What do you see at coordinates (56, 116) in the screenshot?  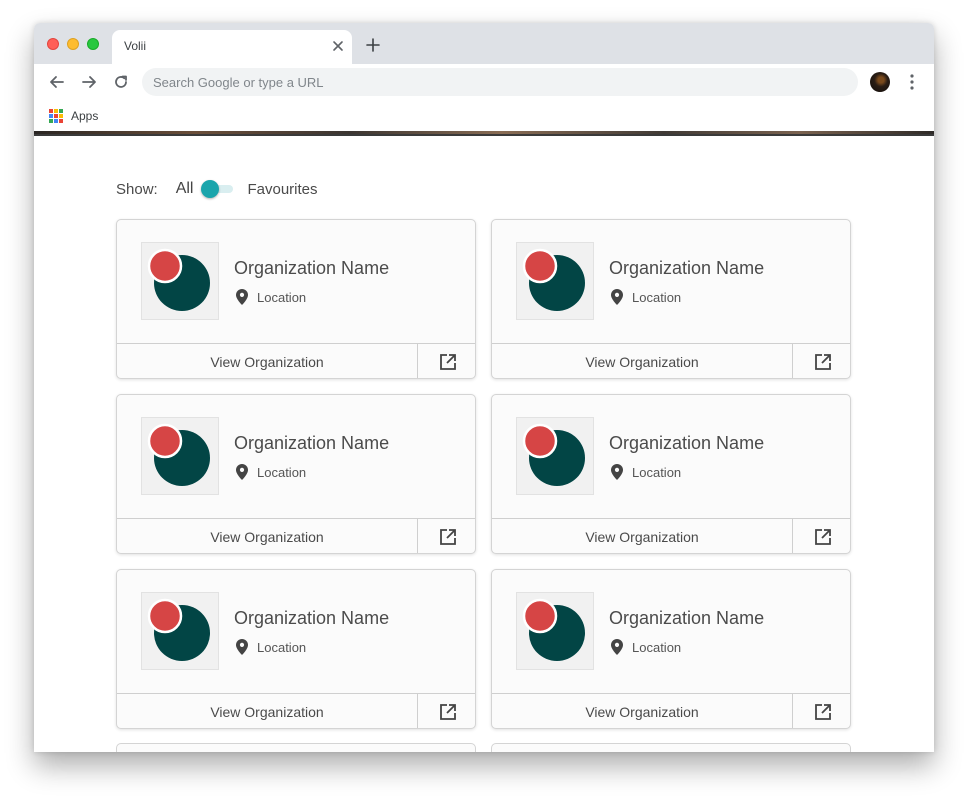 I see `apps-grid-icon` at bounding box center [56, 116].